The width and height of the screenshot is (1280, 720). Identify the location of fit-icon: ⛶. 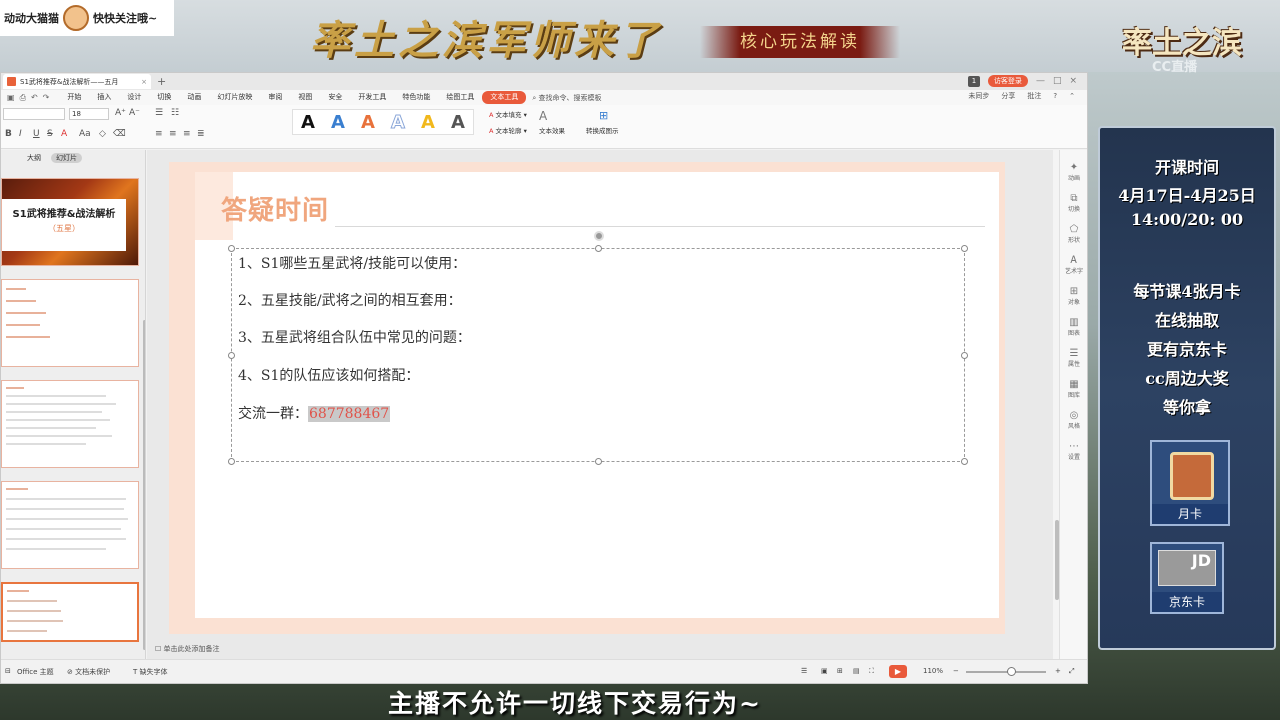
(871, 671).